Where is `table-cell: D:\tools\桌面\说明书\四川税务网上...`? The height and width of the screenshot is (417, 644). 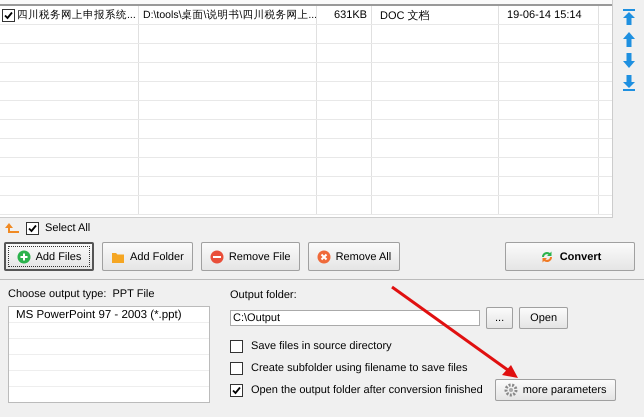 table-cell: D:\tools\桌面\说明书\四川税务网上... is located at coordinates (228, 15).